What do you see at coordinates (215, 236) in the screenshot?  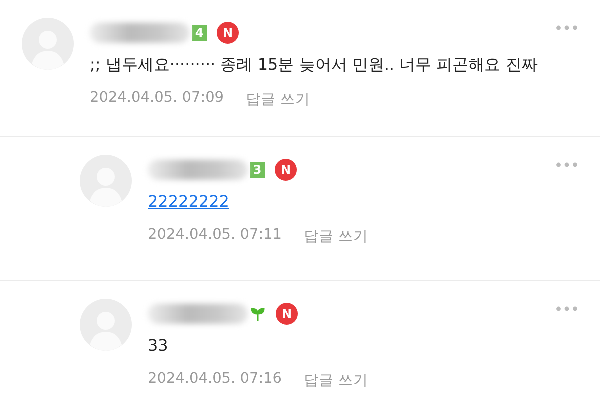 I see `comment-date: 2024.04.05. 07:11` at bounding box center [215, 236].